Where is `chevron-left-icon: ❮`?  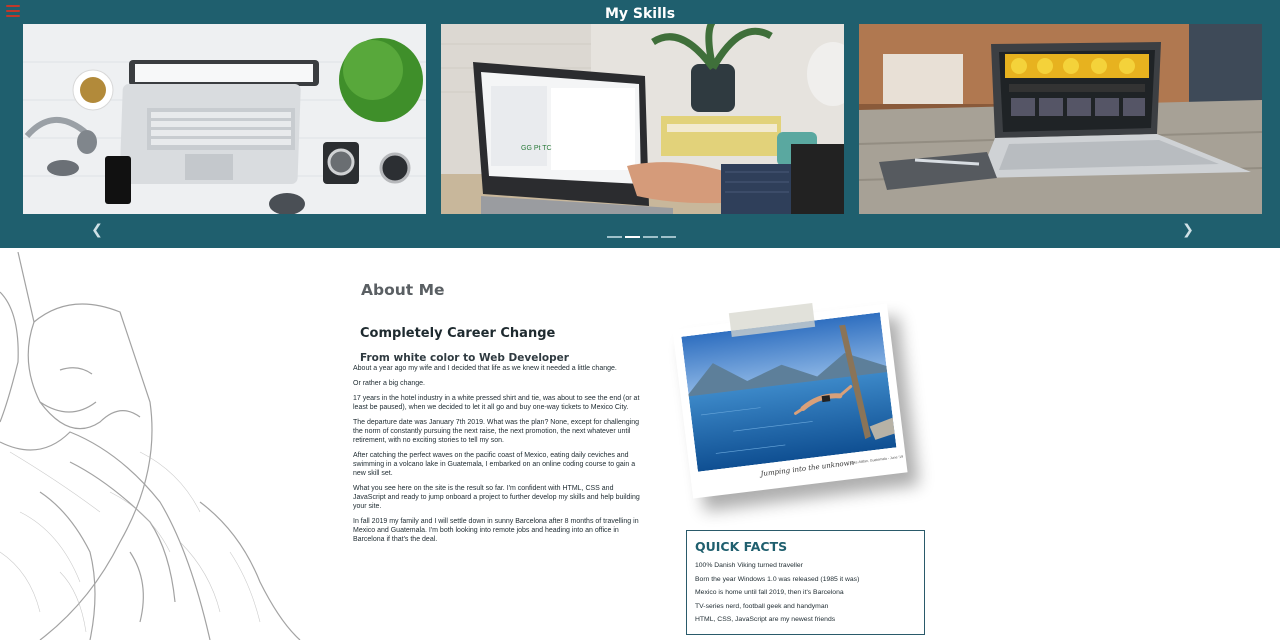 chevron-left-icon: ❮ is located at coordinates (97, 230).